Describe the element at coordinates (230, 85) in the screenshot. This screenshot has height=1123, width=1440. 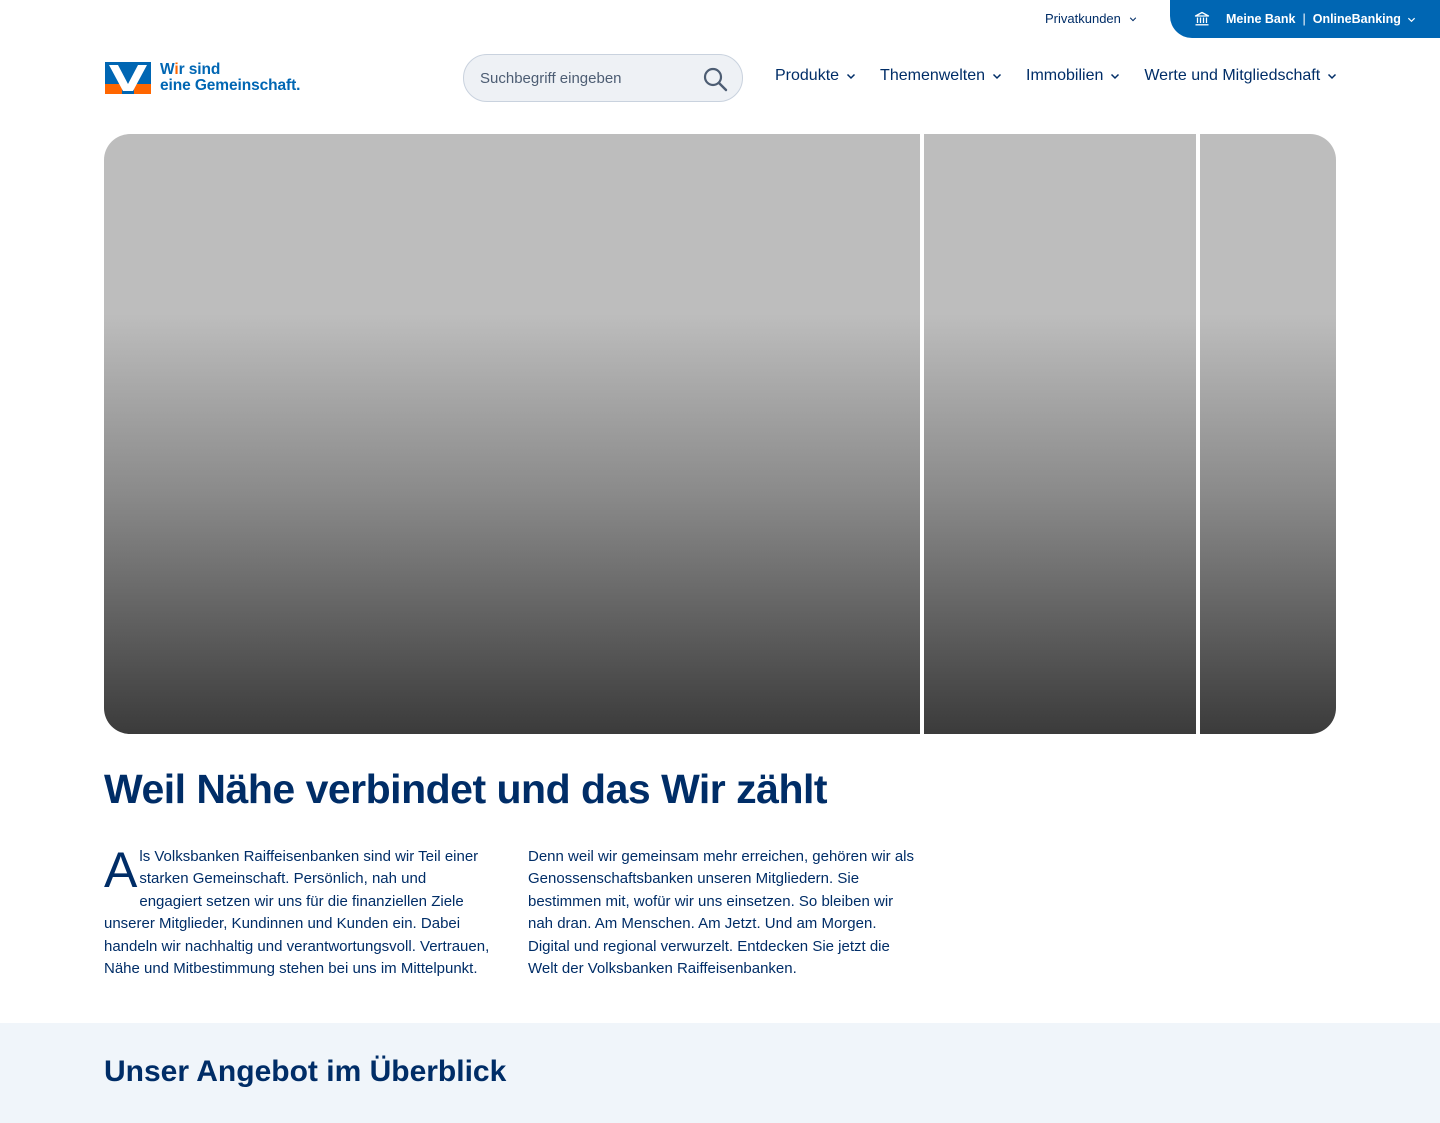
I see `logo-line-2: eine Gemeinschaft.` at that location.